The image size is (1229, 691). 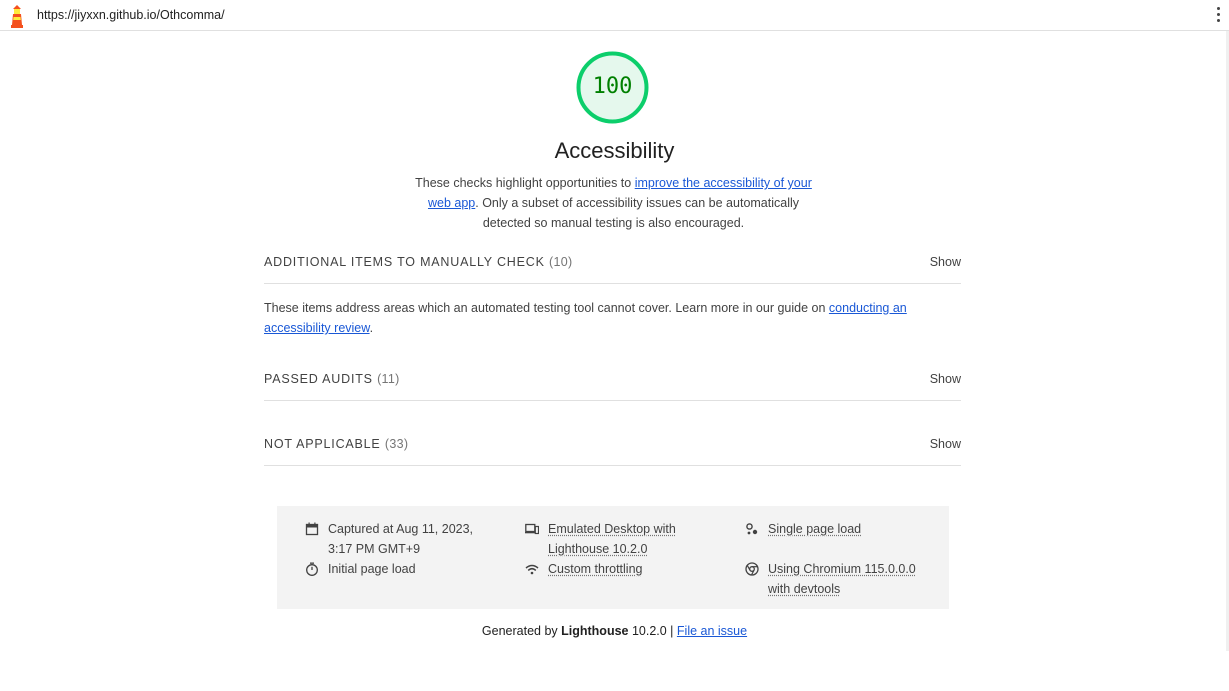 I want to click on group-title-text: NOT APPLICABLE, so click(x=322, y=444).